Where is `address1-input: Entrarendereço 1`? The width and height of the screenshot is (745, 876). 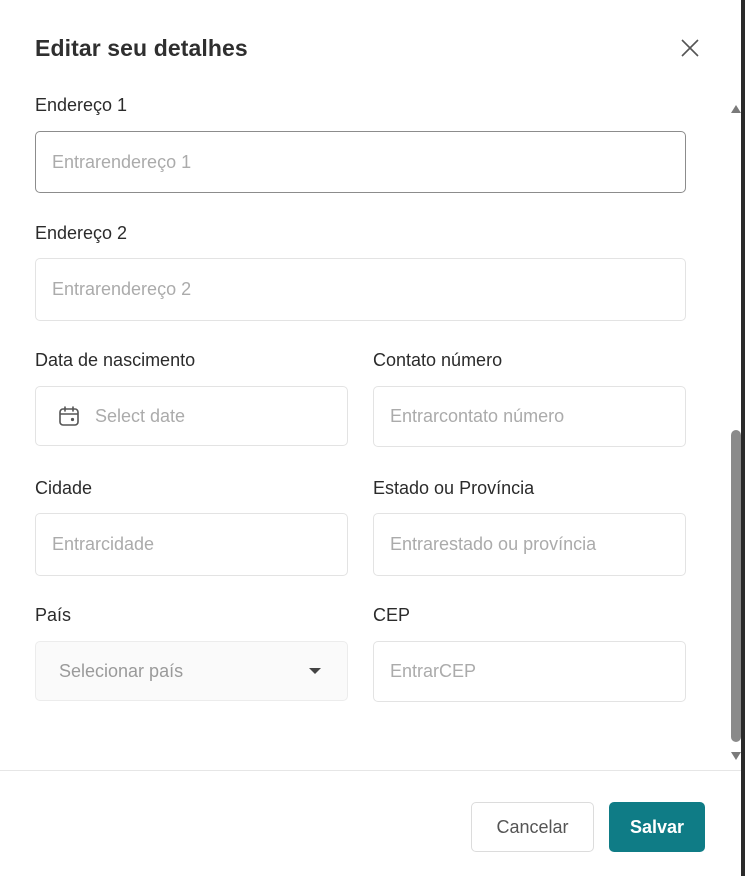
address1-input: Entrarendereço 1 is located at coordinates (360, 162).